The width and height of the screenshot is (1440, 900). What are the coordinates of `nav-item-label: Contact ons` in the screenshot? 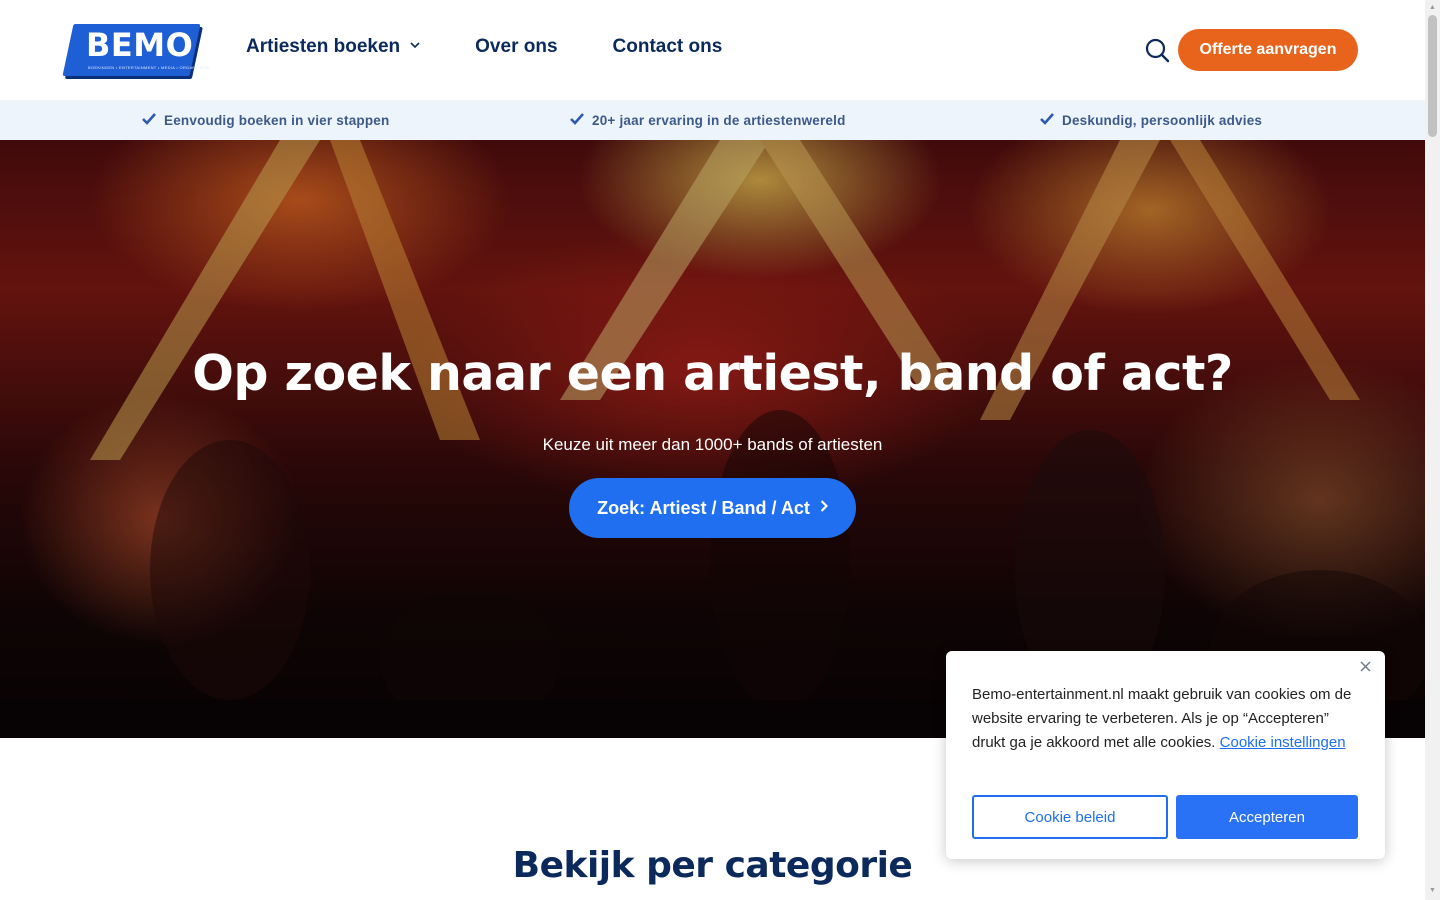 It's located at (667, 46).